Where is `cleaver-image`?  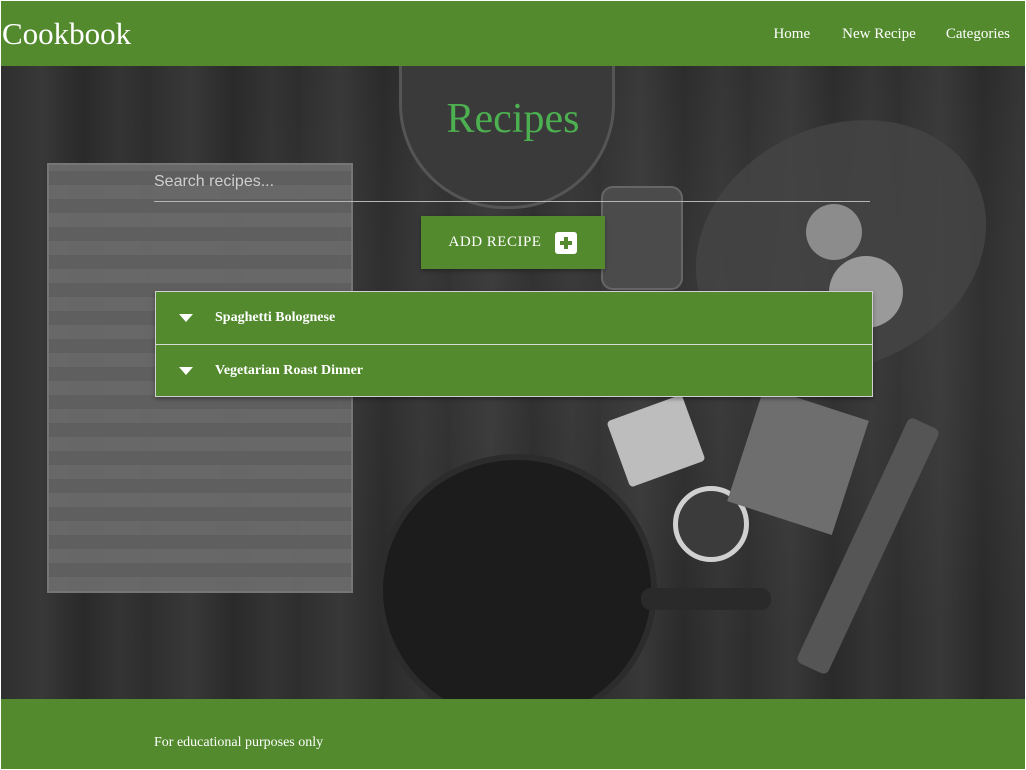
cleaver-image is located at coordinates (798, 461).